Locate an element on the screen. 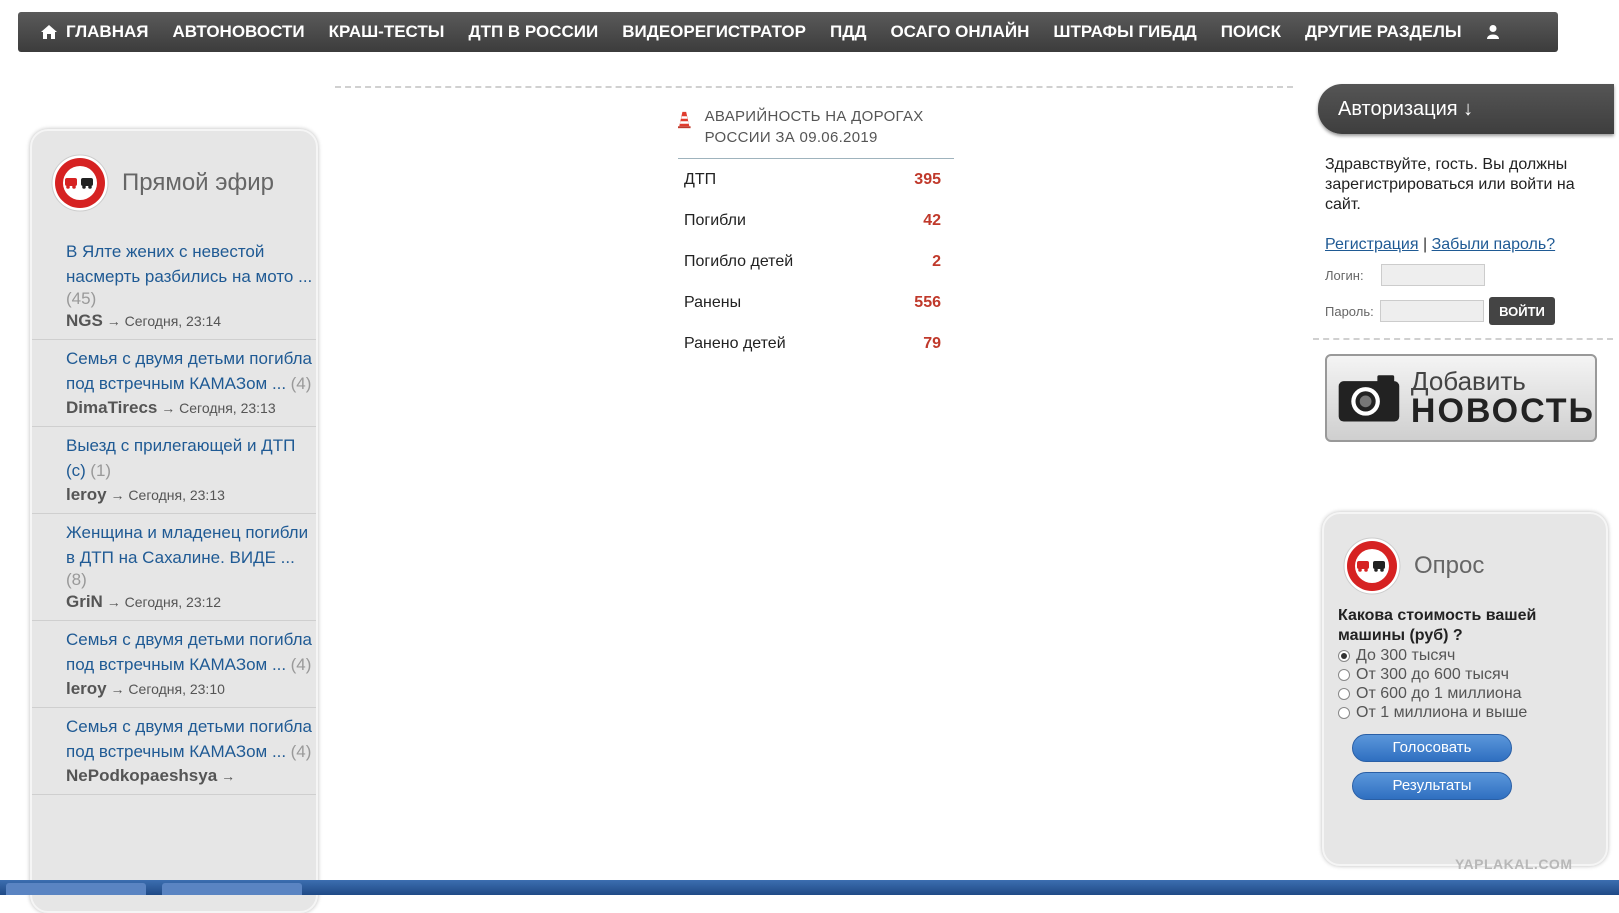  add-news-line1: Добавить is located at coordinates (1468, 381).